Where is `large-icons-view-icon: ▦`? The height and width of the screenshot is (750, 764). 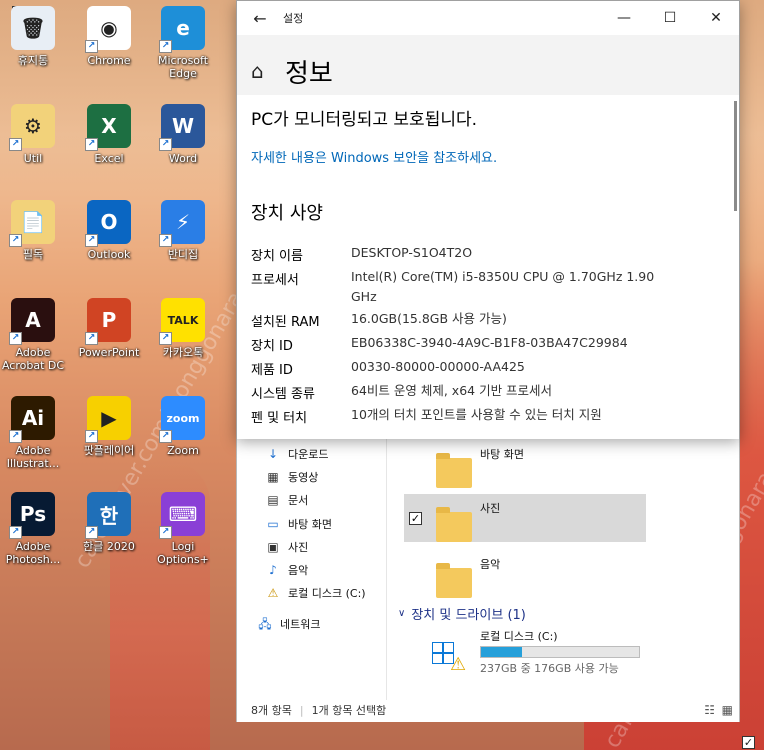 large-icons-view-icon: ▦ is located at coordinates (727, 710).